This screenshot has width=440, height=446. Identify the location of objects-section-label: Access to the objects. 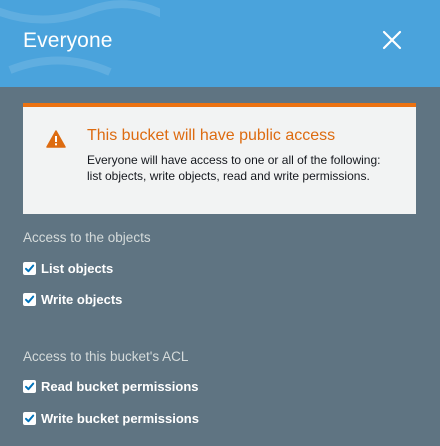
(87, 237).